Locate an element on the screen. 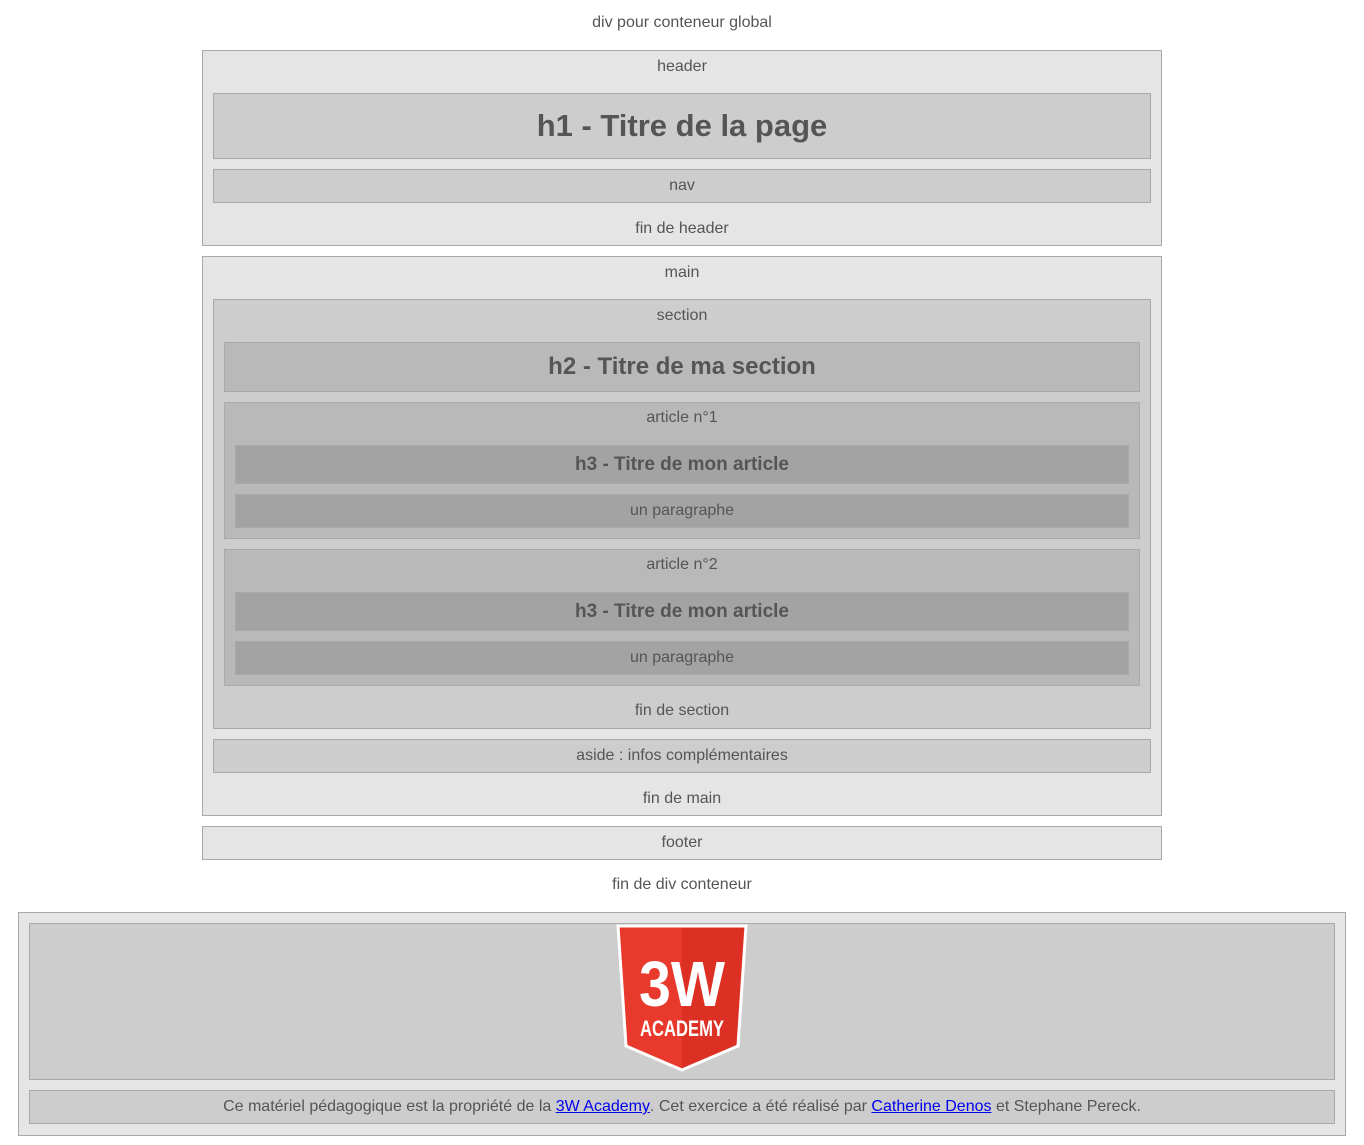  logo-small-text: ACADEMY is located at coordinates (682, 1028).